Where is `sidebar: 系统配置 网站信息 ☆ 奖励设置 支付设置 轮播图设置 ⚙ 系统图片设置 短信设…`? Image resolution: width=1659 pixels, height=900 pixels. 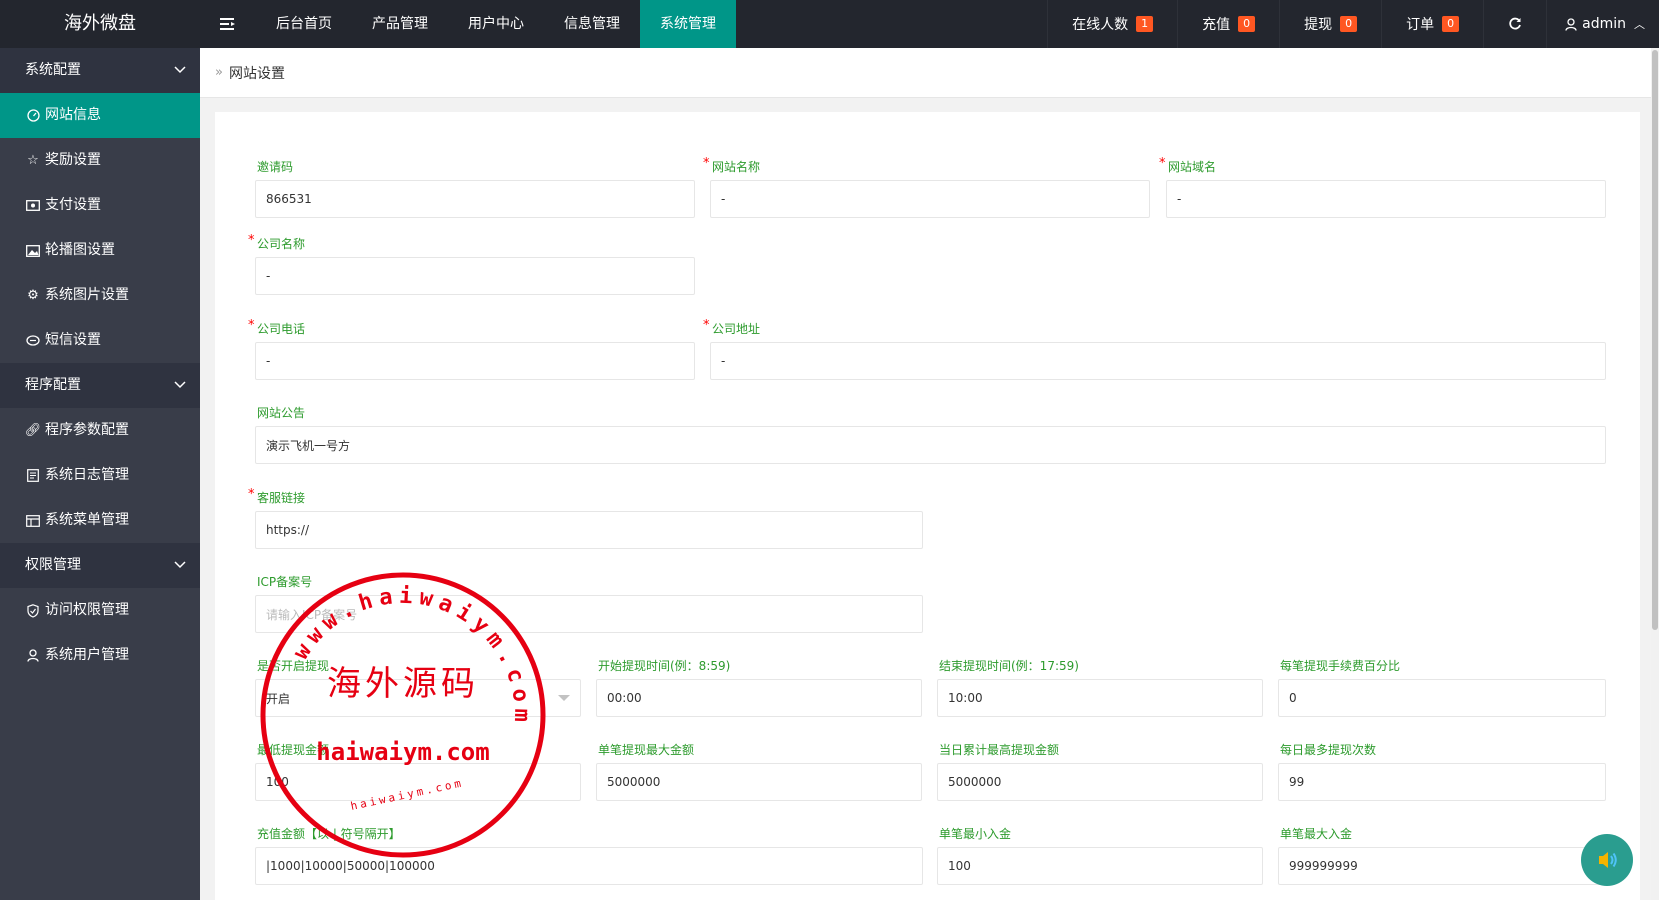
sidebar: 系统配置 网站信息 ☆ 奖励设置 支付设置 轮播图设置 ⚙ 系统图片设置 短信设… is located at coordinates (100, 474).